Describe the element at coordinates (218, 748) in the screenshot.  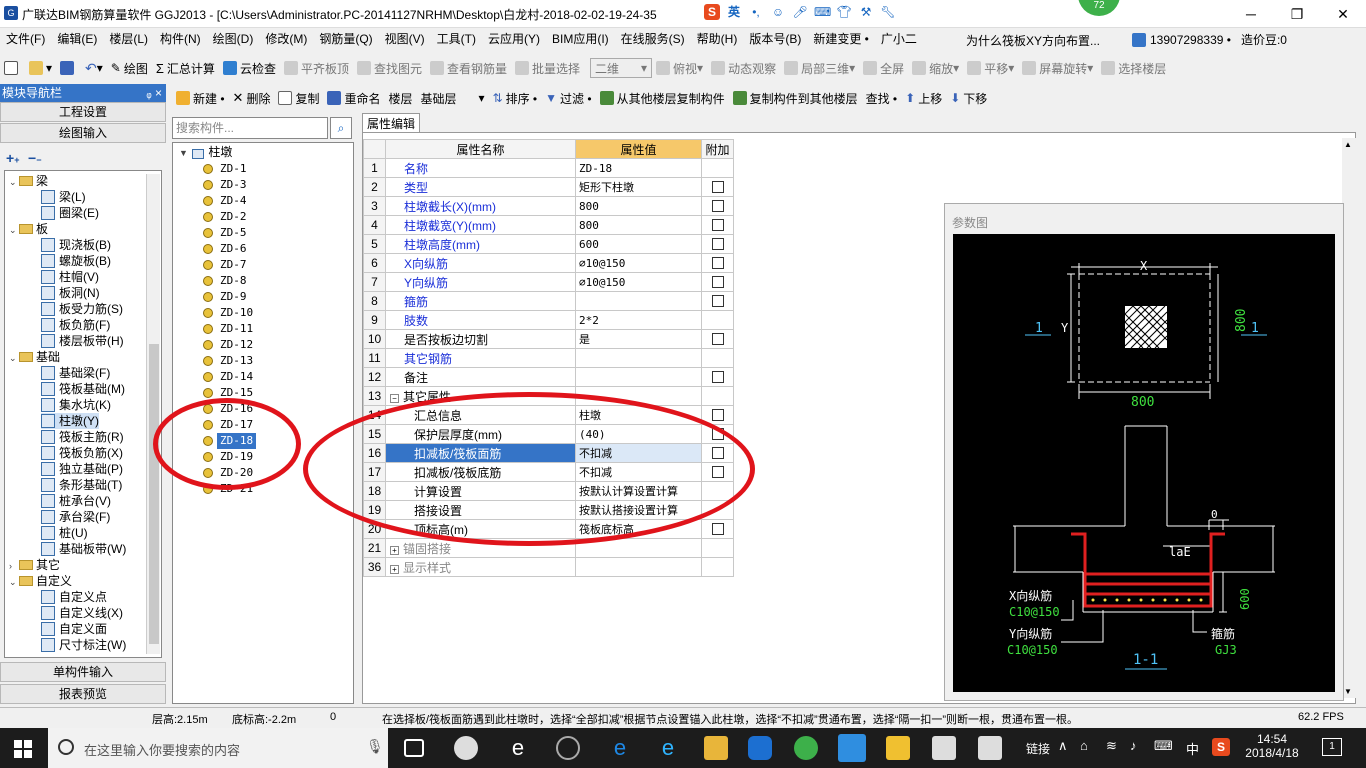
I see `taskbar-search-input: 在这里输入你要搜索的内容 🎙︎` at that location.